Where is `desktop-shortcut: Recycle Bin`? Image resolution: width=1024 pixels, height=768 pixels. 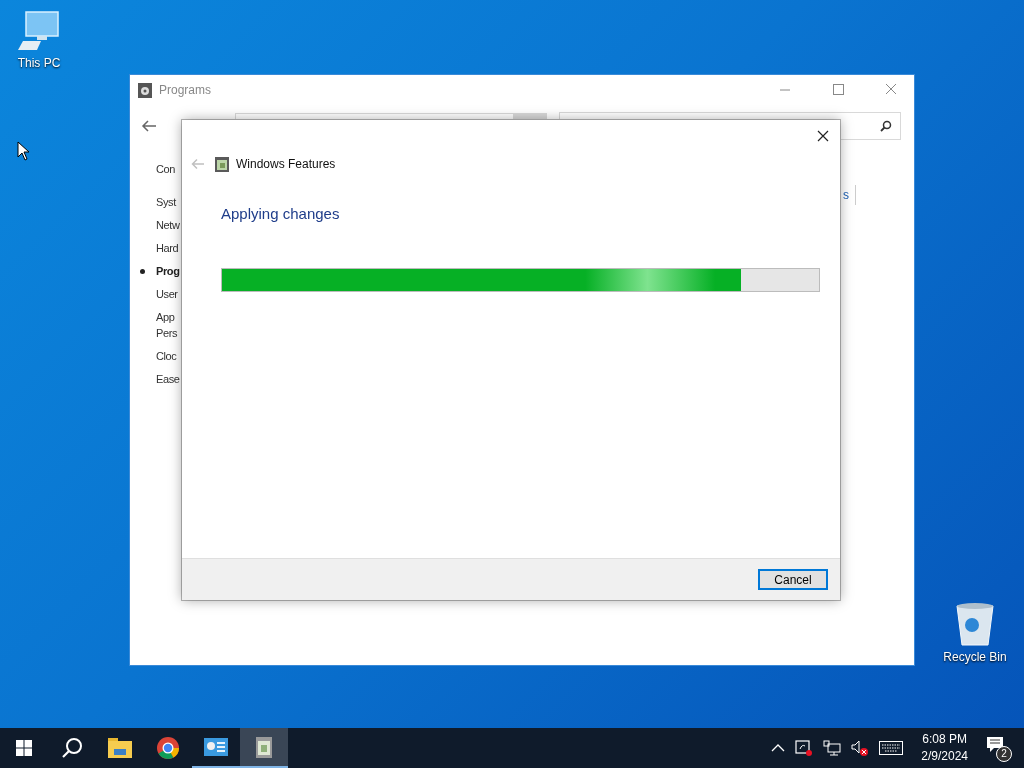
desktop-shortcut: Recycle Bin is located at coordinates (975, 633).